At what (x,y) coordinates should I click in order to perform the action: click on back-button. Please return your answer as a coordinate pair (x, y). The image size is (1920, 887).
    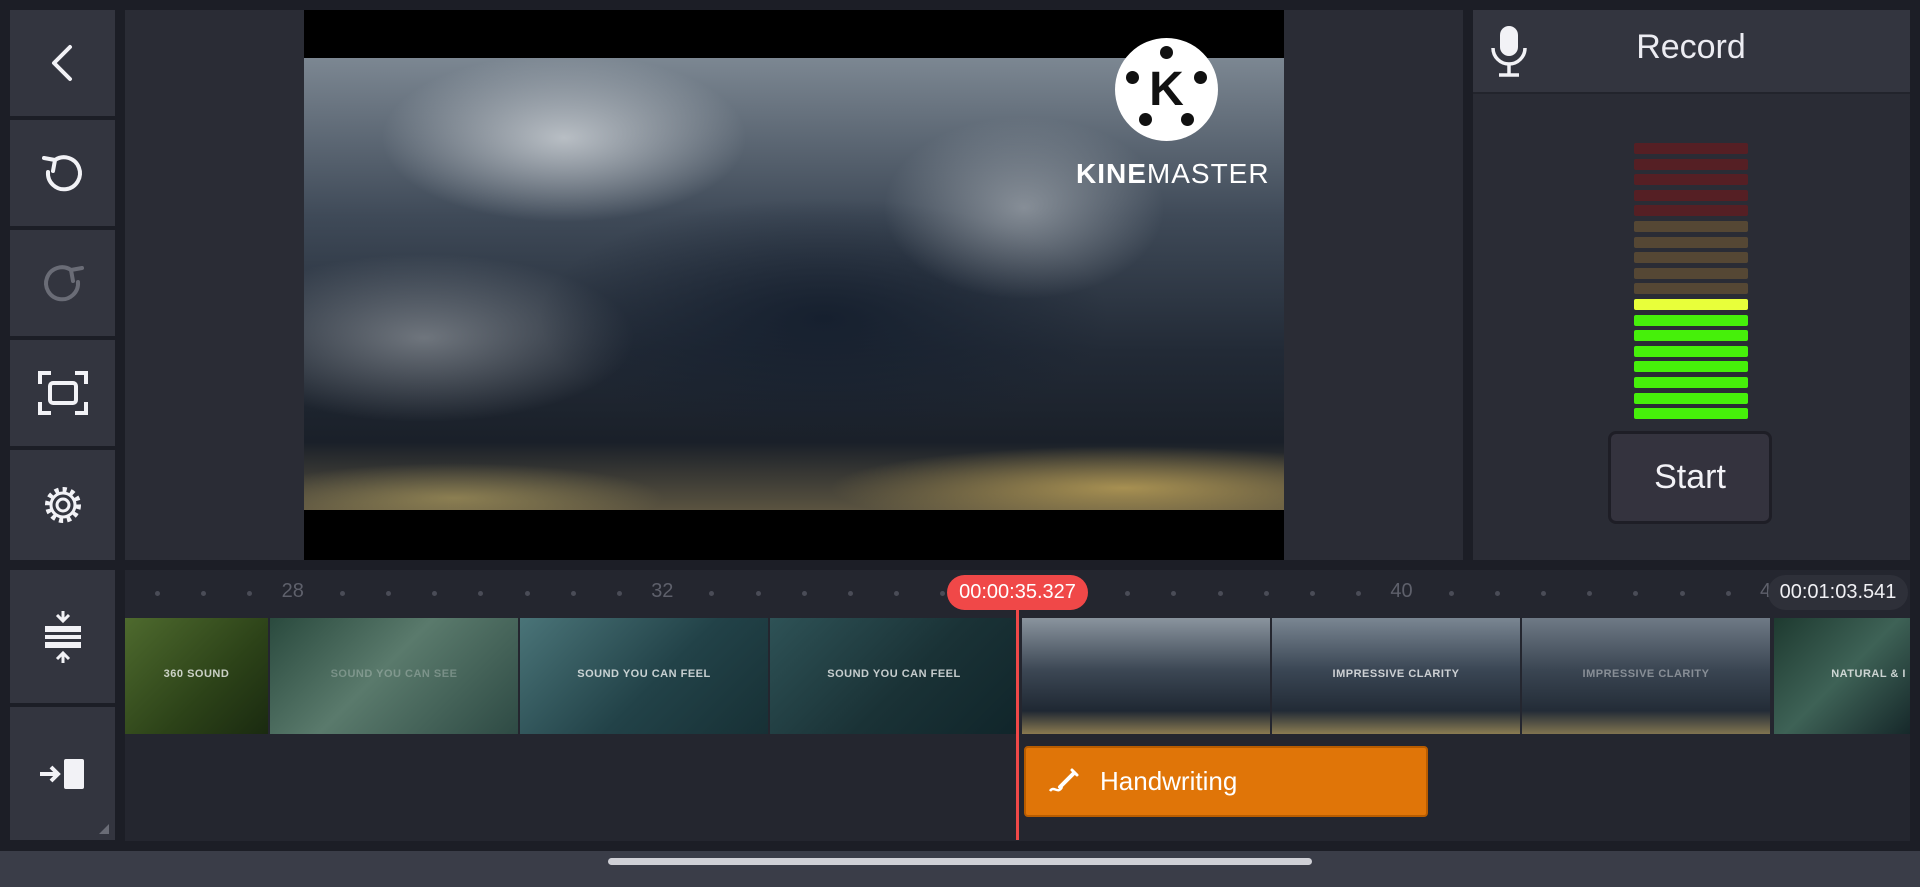
    Looking at the image, I should click on (62, 63).